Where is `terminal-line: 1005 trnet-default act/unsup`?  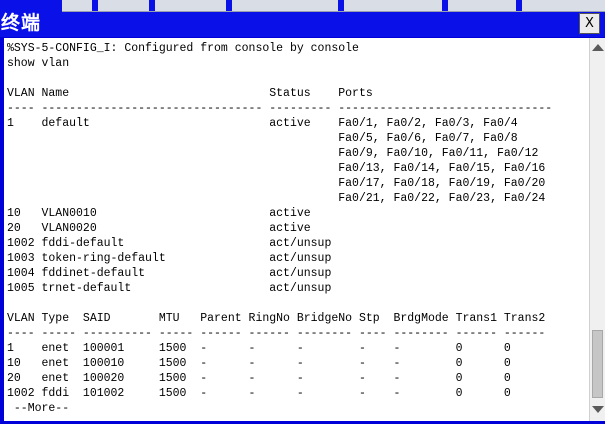
terminal-line: 1005 trnet-default act/unsup is located at coordinates (169, 288).